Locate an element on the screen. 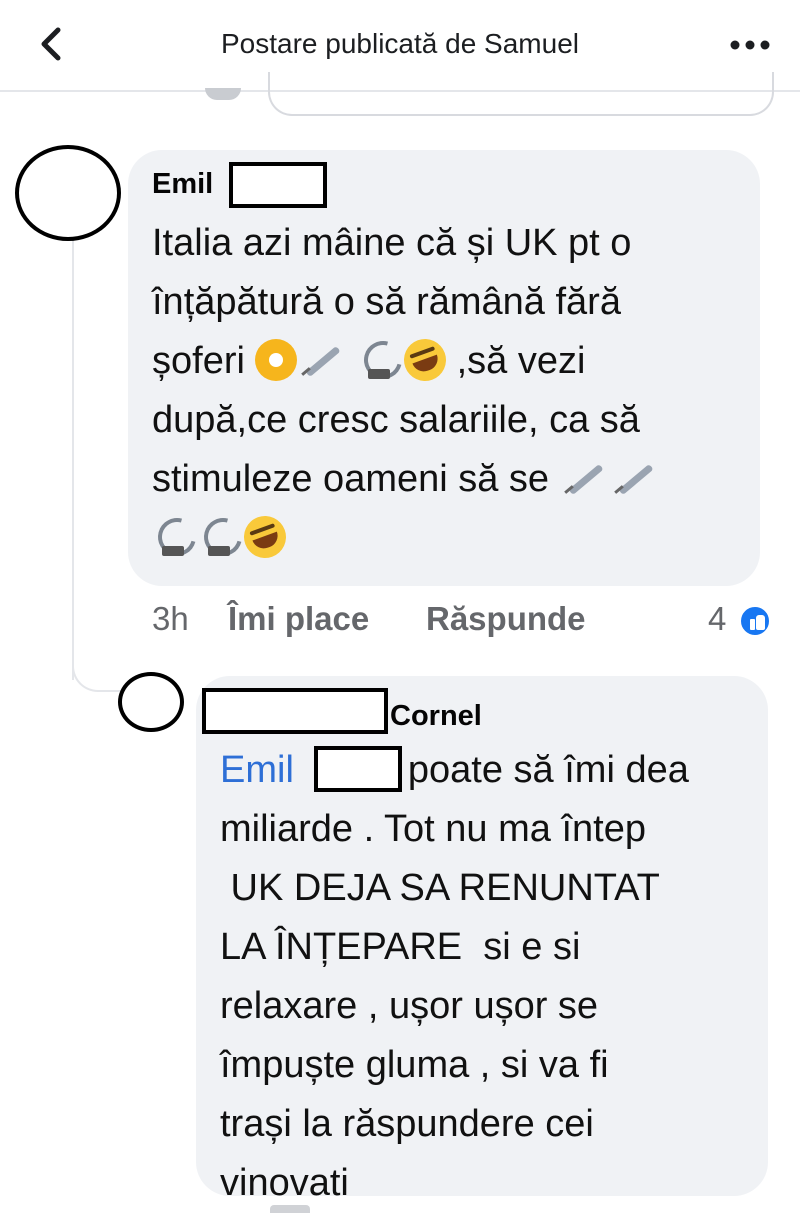 The height and width of the screenshot is (1213, 800). like-button: Îmi place is located at coordinates (298, 619).